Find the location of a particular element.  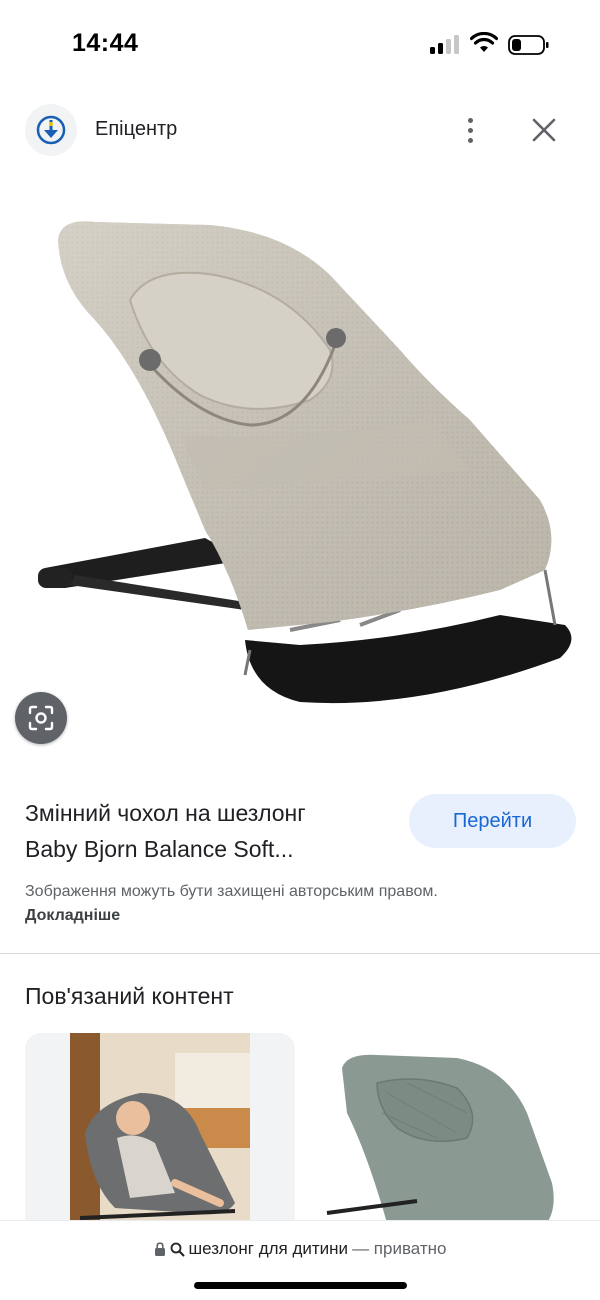

cellular-signal-icon is located at coordinates (445, 44).